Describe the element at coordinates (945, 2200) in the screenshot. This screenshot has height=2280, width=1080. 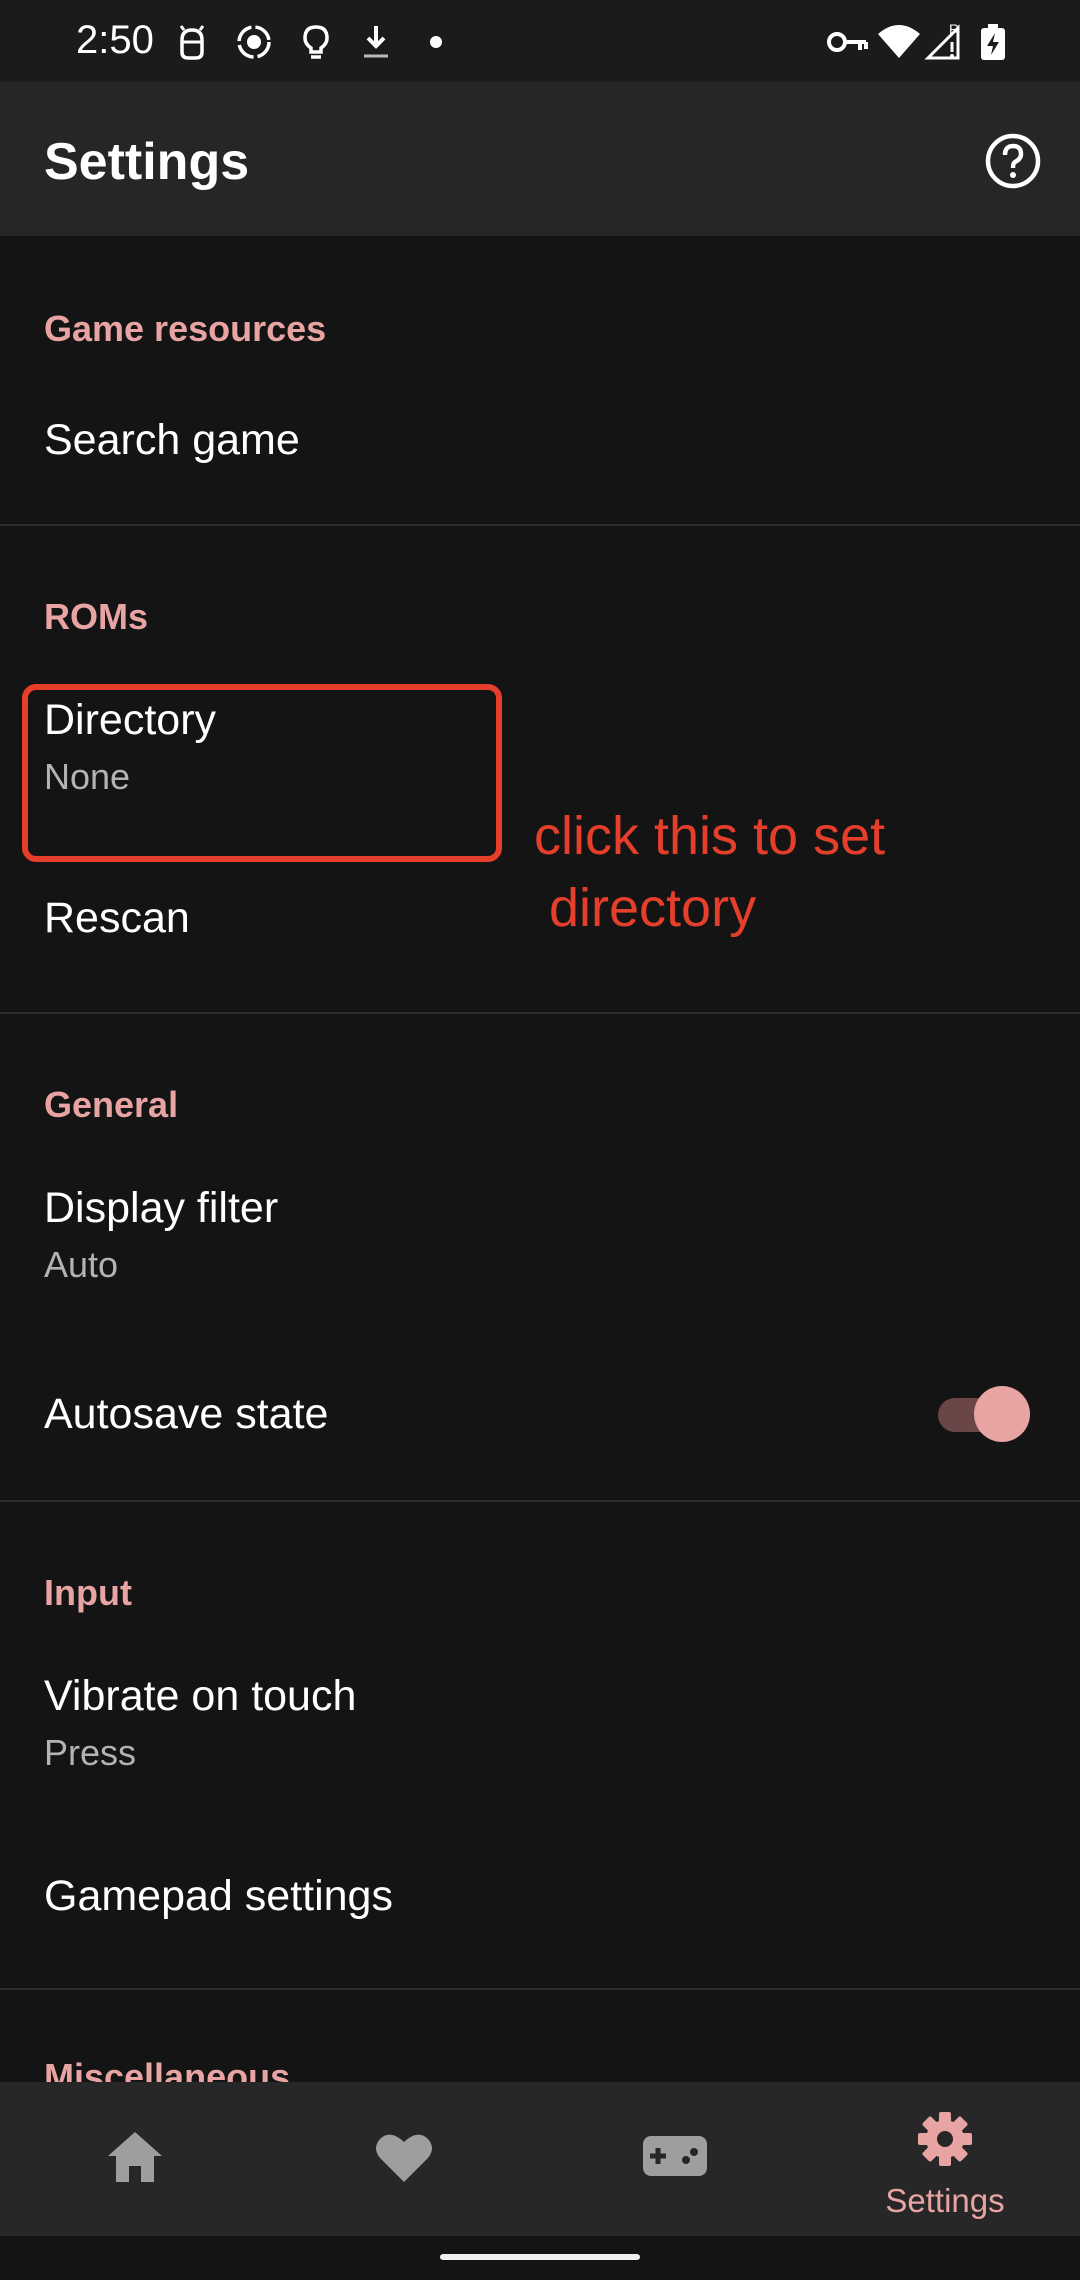
I see `nav-settings-label: Settings` at that location.